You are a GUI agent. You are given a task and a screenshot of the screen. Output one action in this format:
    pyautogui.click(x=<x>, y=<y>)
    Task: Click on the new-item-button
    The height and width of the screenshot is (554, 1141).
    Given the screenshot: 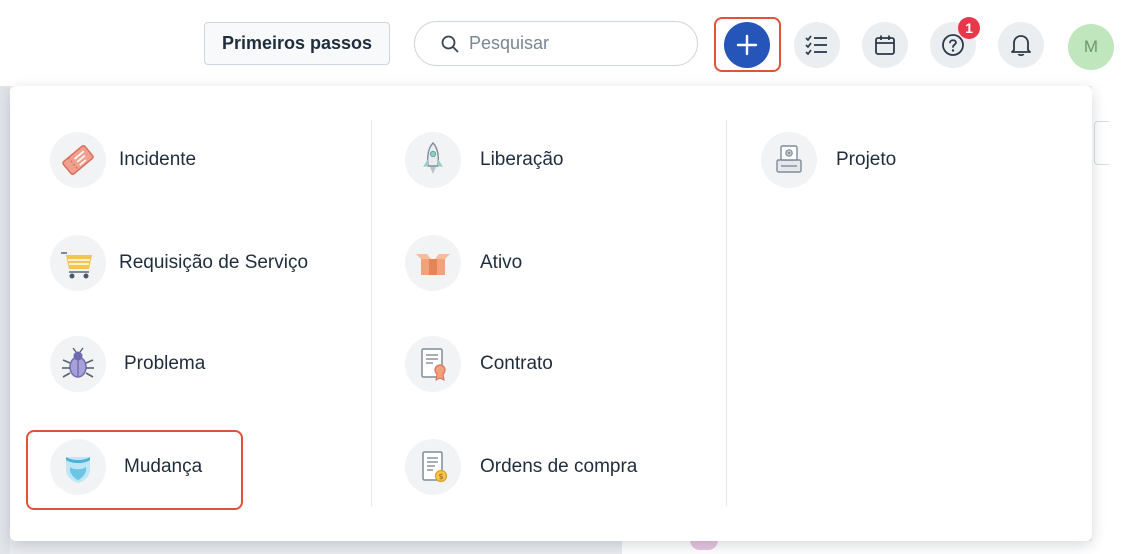 What is the action you would take?
    pyautogui.click(x=747, y=45)
    